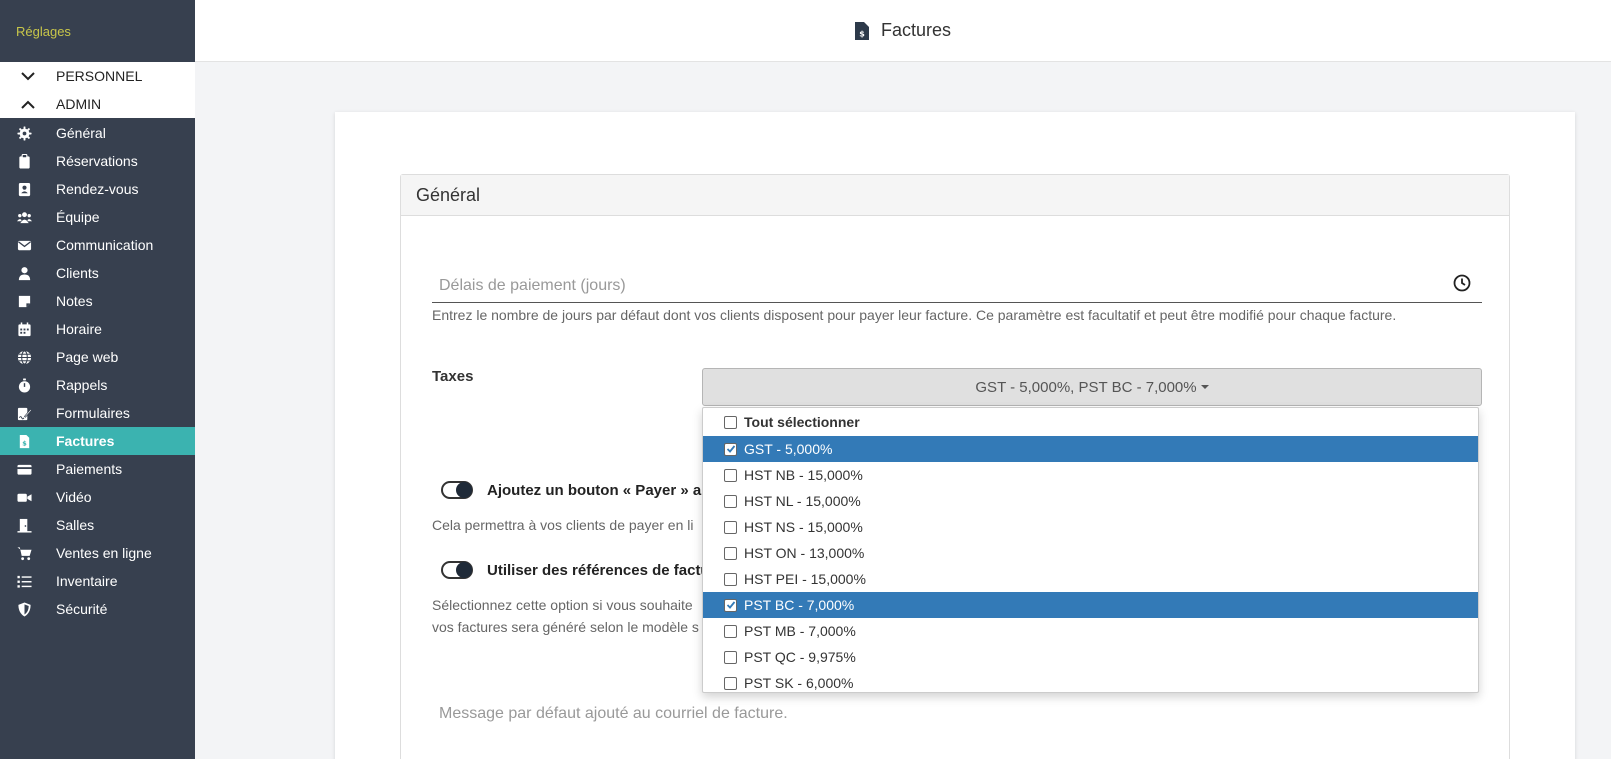 This screenshot has width=1611, height=759. What do you see at coordinates (1086, 387) in the screenshot?
I see `taxes-selected-value: GST - 5,000%, PST BC - 7,000%` at bounding box center [1086, 387].